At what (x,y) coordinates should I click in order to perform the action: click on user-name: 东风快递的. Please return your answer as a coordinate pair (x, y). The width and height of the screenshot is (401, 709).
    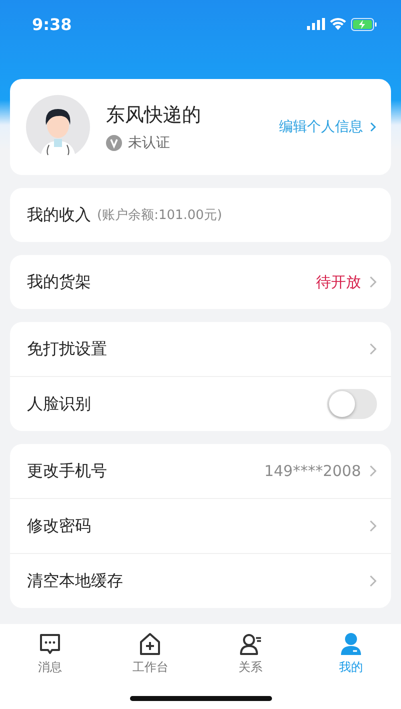
    Looking at the image, I should click on (154, 115).